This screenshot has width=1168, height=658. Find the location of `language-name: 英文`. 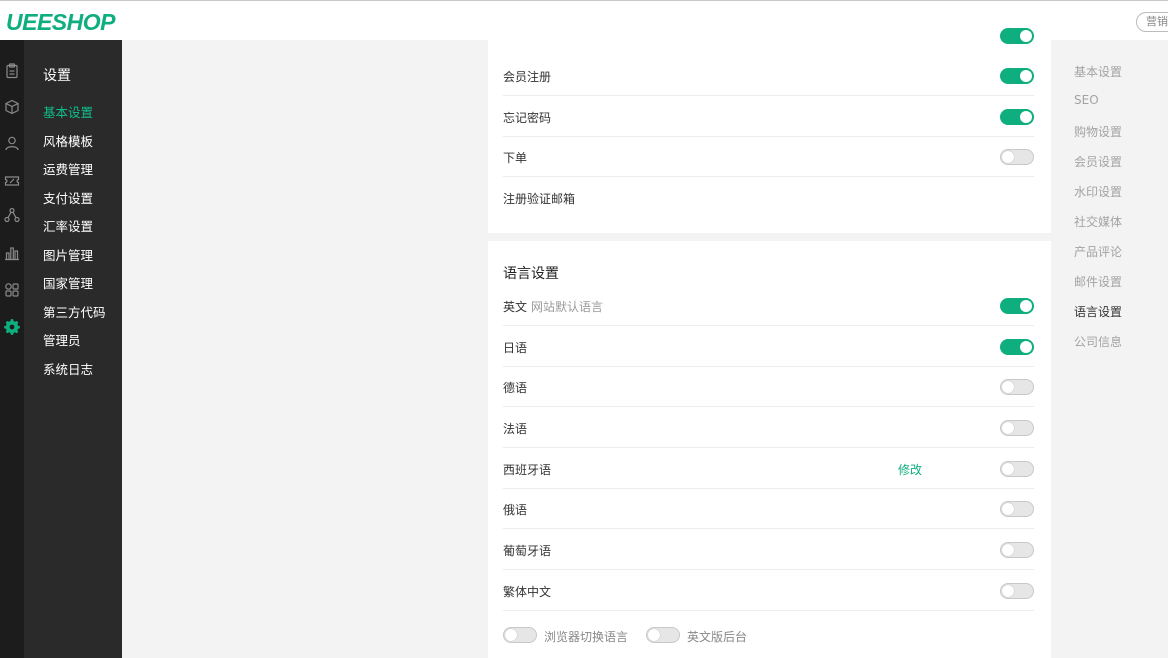

language-name: 英文 is located at coordinates (515, 307).